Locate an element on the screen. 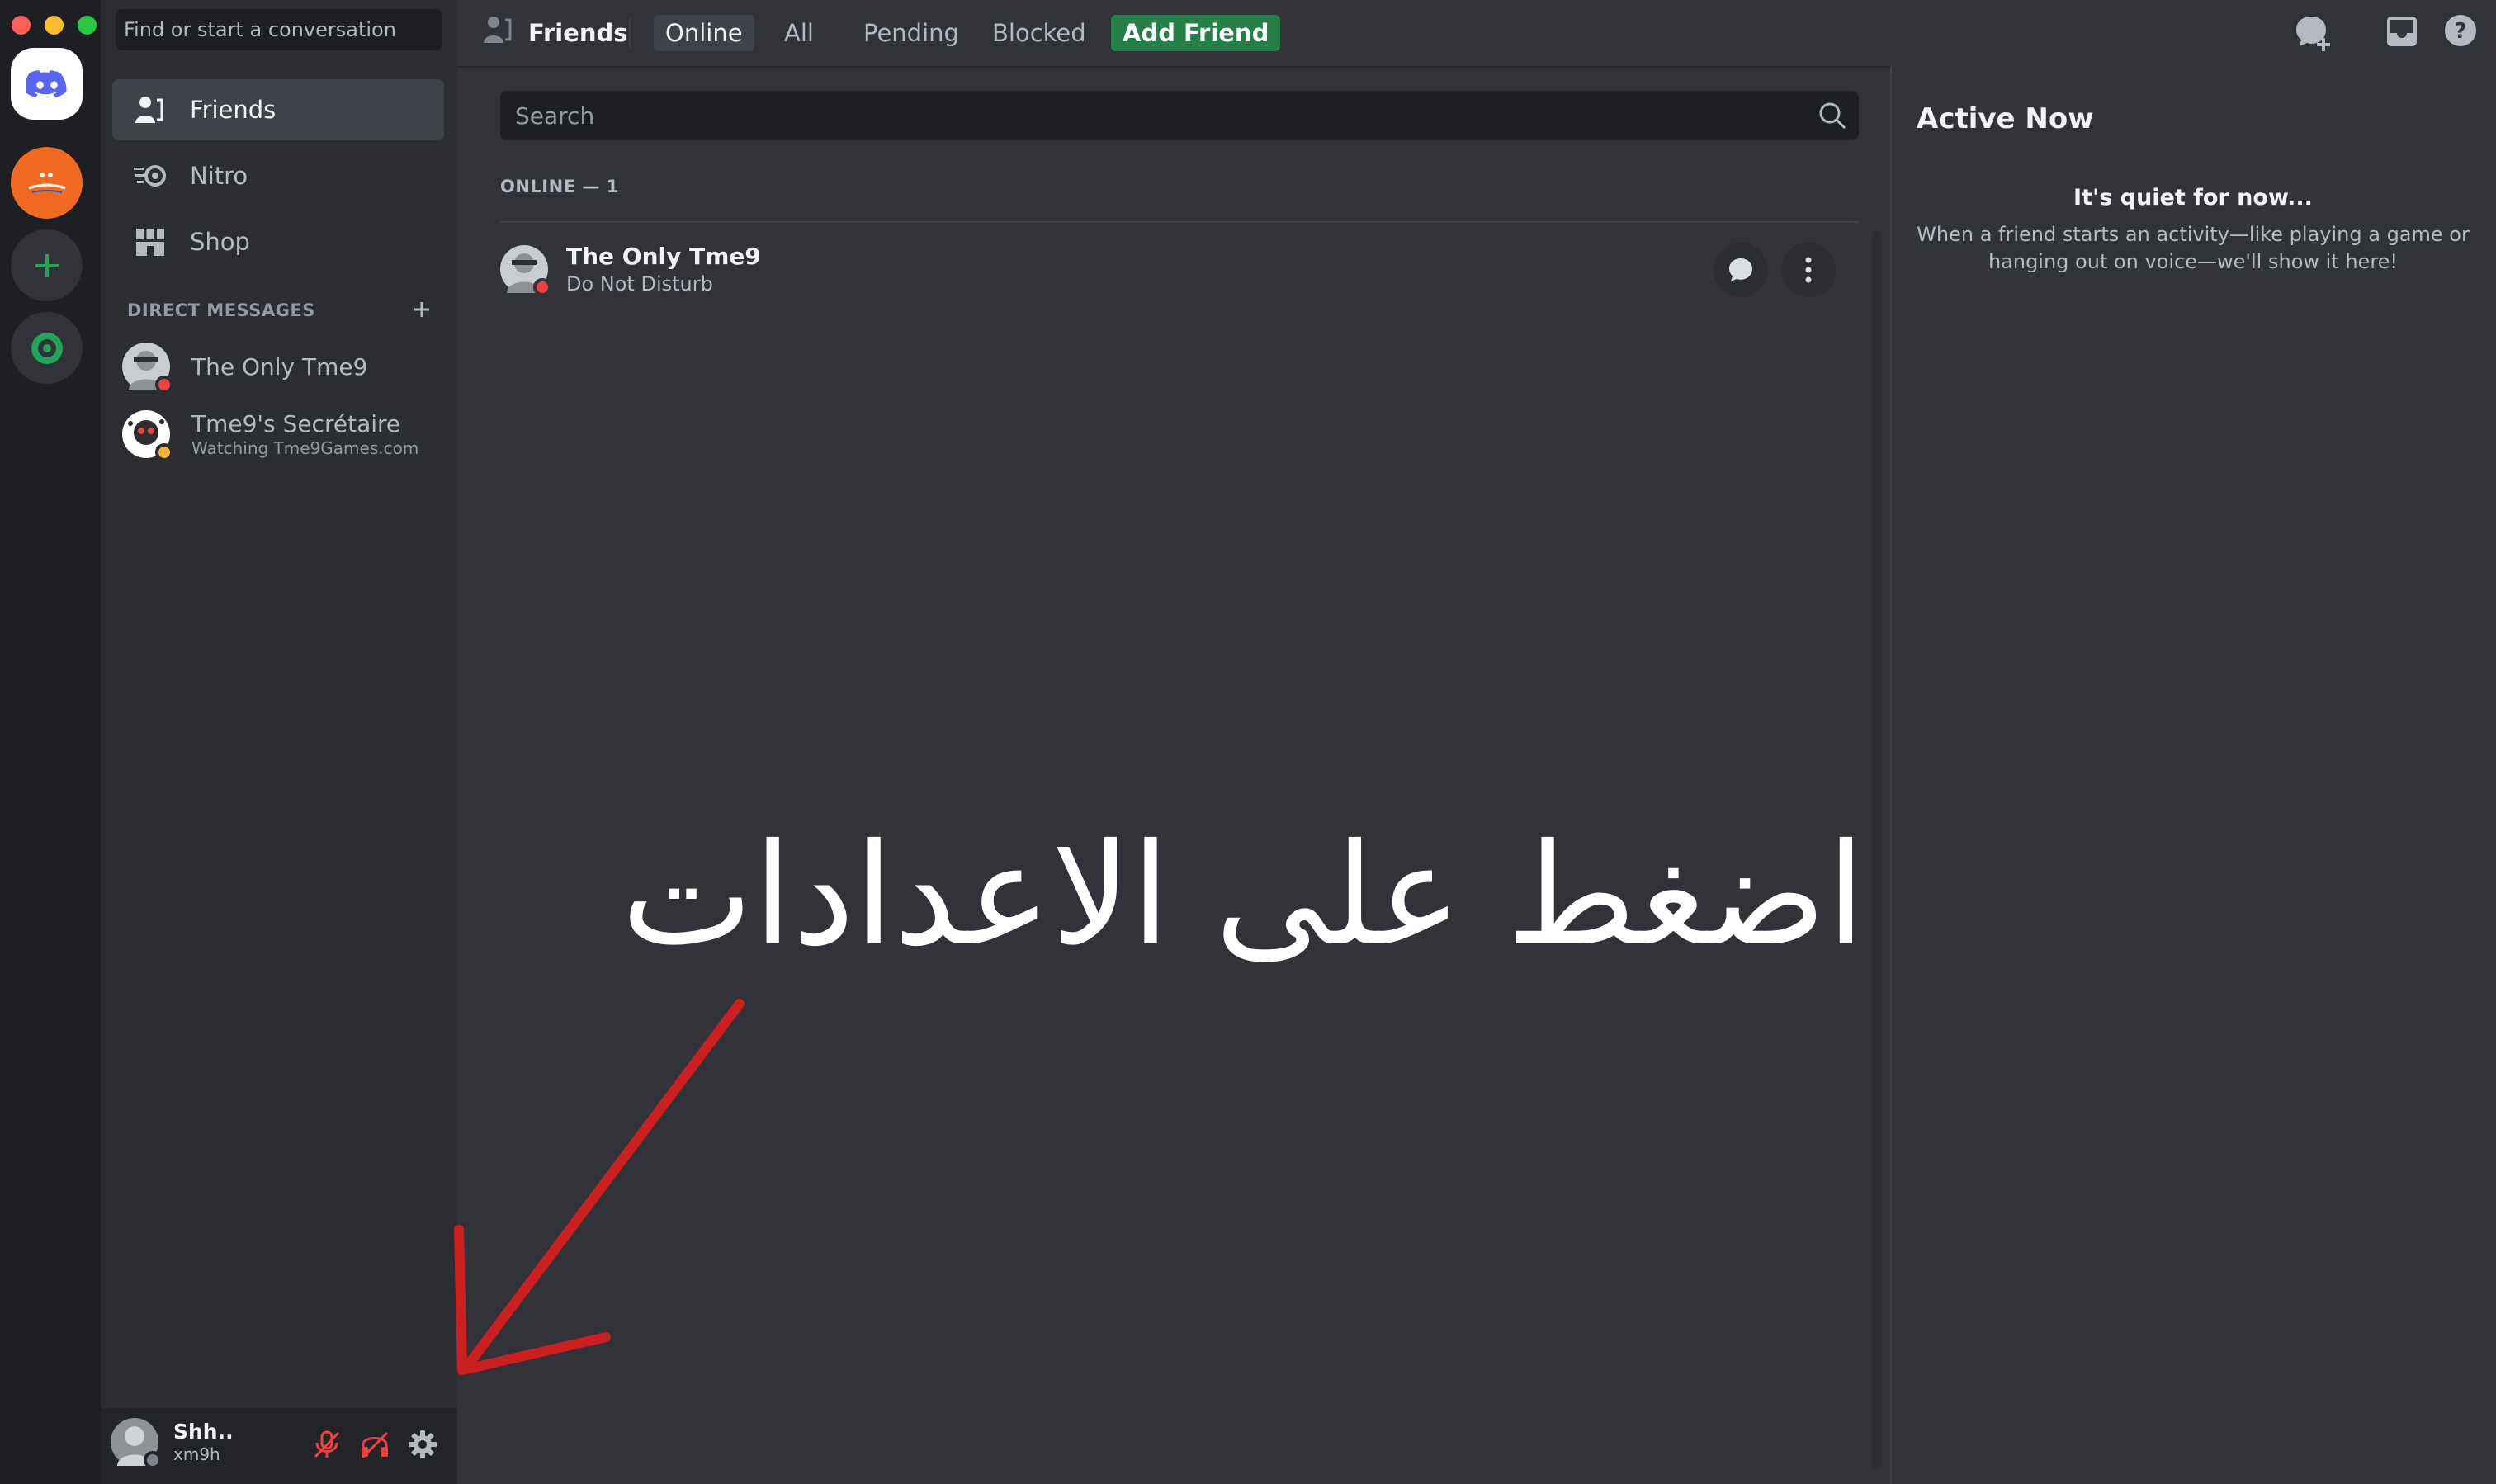  friend-row: The Only Tme9 Do Not Disturb is located at coordinates (1179, 269).